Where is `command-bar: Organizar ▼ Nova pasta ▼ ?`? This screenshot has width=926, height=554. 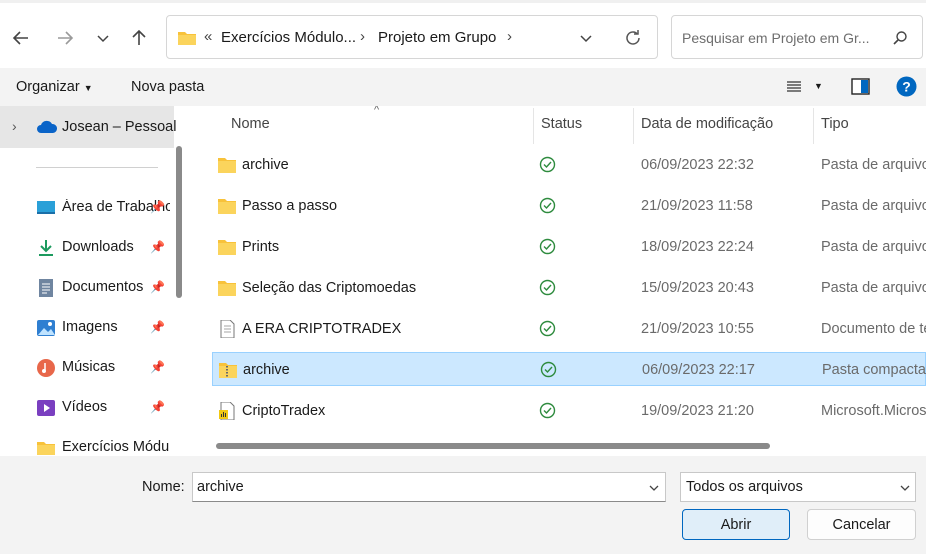 command-bar: Organizar ▼ Nova pasta ▼ ? is located at coordinates (463, 87).